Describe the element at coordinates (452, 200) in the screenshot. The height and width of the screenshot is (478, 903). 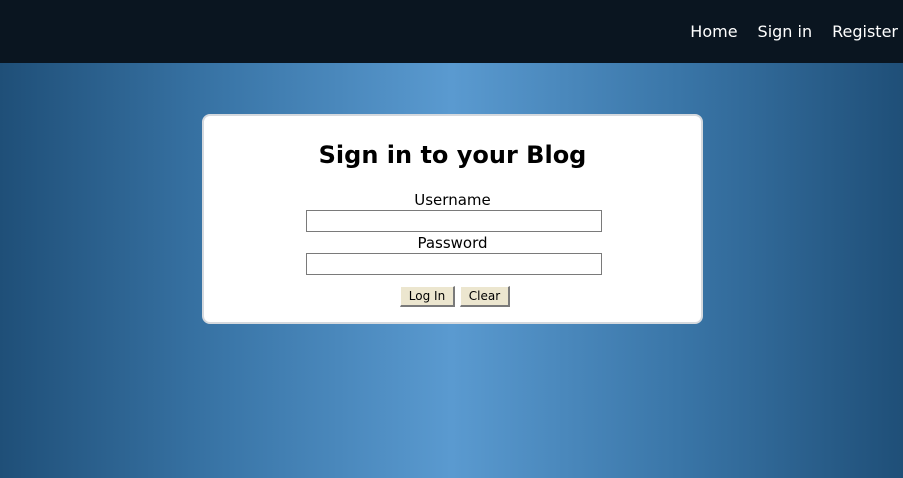
I see `username-label: Username` at that location.